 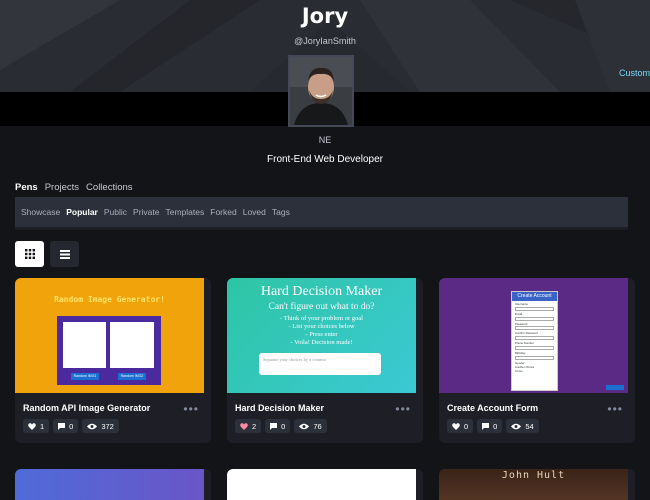 I want to click on preview-step: - Press enter, so click(x=321, y=334).